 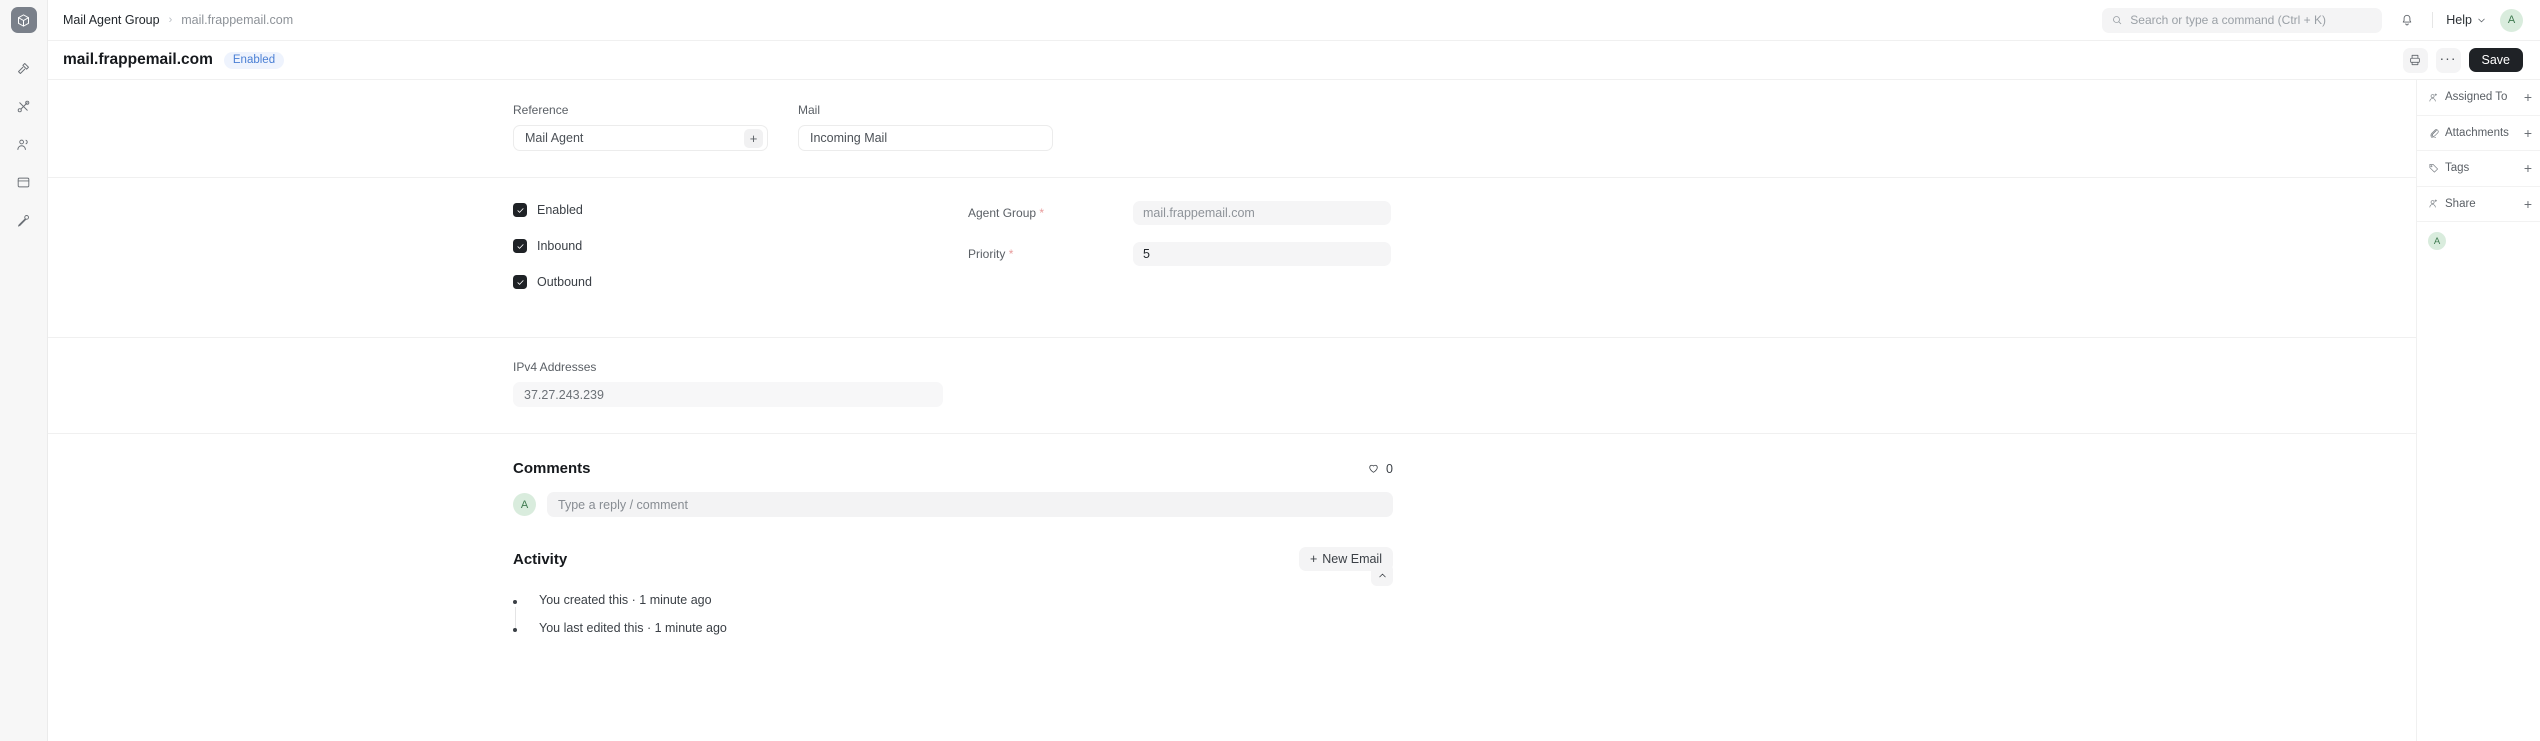 What do you see at coordinates (740, 282) in the screenshot?
I see `checkbox-outbound: Outbound` at bounding box center [740, 282].